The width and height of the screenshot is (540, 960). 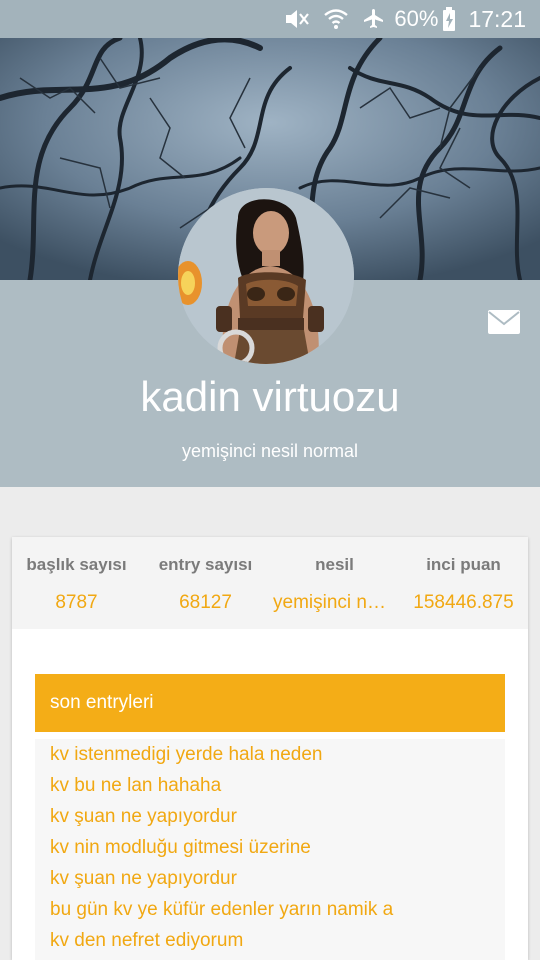 What do you see at coordinates (76, 583) in the screenshot?
I see `stat-baslik: başlık sayısı 8787` at bounding box center [76, 583].